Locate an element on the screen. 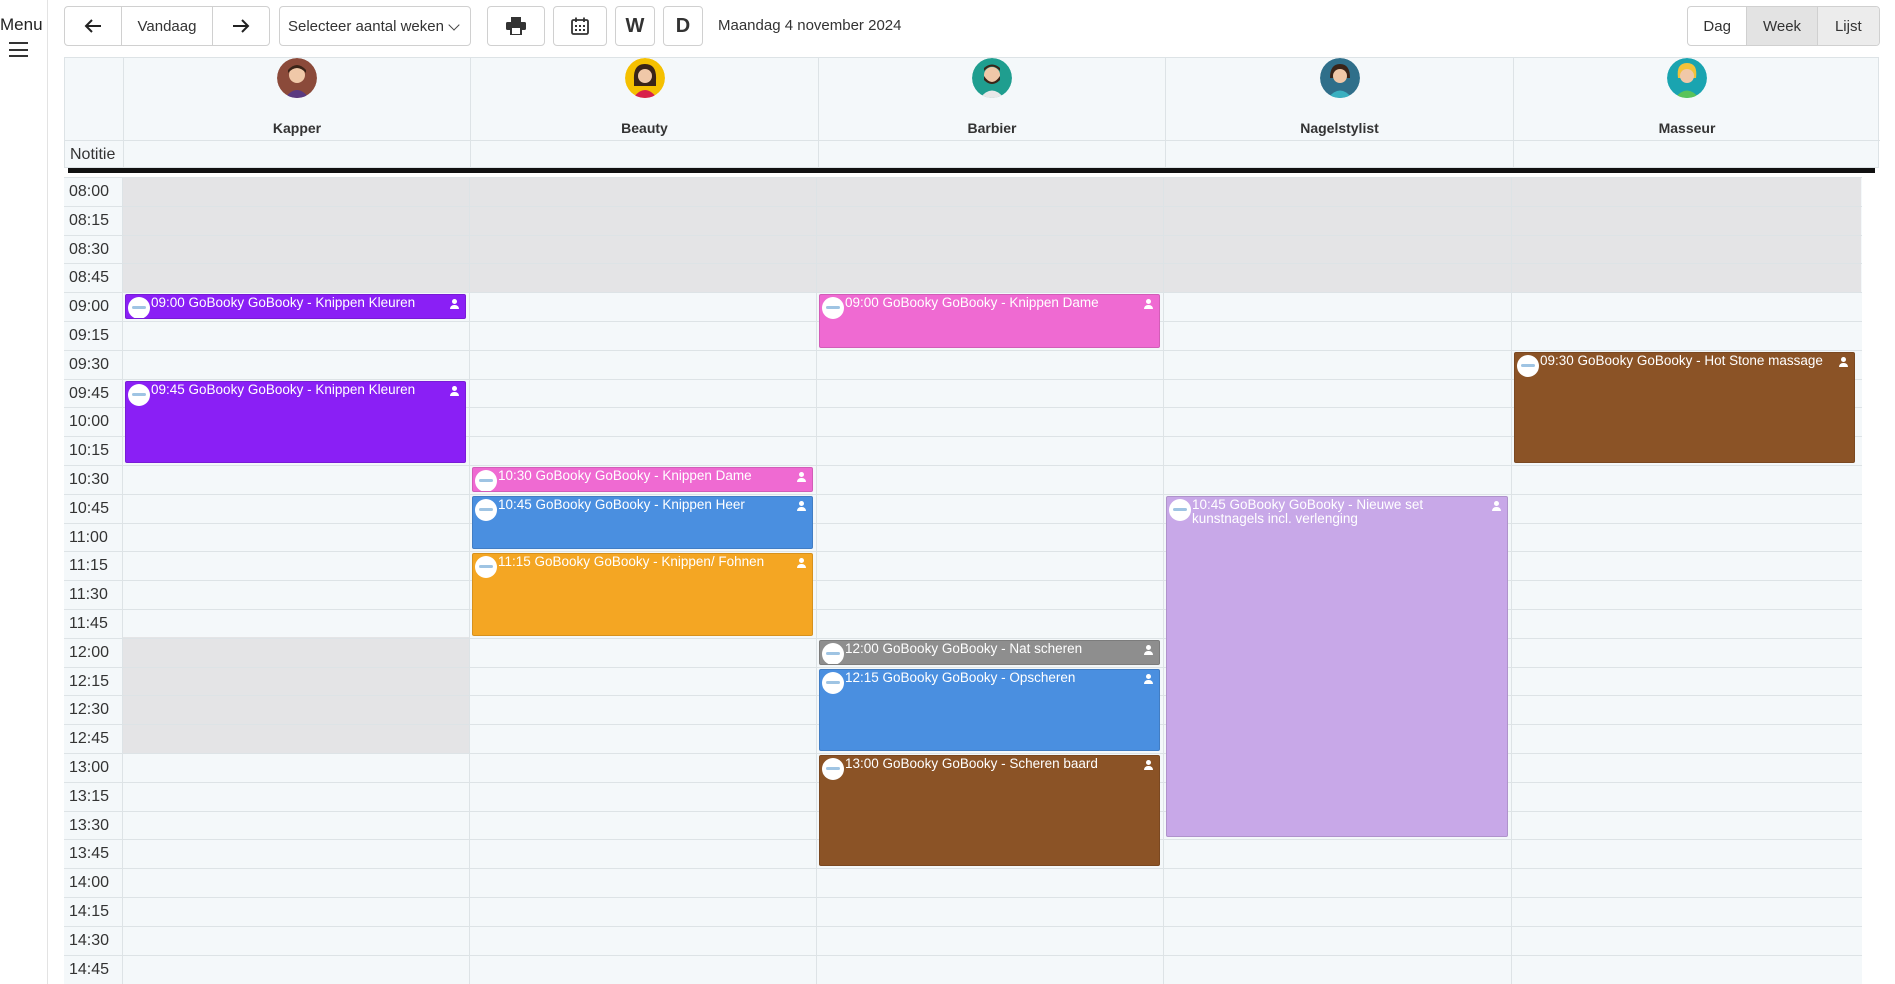 This screenshot has width=1895, height=984. view-day-button: Dag is located at coordinates (1718, 26).